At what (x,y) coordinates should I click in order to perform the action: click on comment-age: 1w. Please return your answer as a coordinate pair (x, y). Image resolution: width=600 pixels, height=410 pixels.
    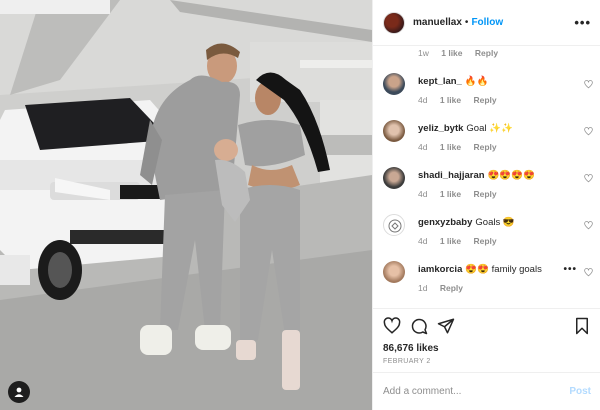
    Looking at the image, I should click on (423, 53).